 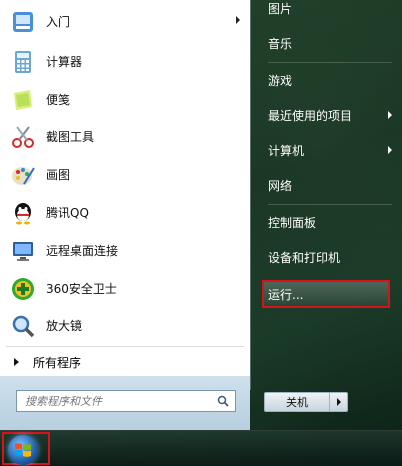 I want to click on places-label: 图片, so click(x=280, y=8).